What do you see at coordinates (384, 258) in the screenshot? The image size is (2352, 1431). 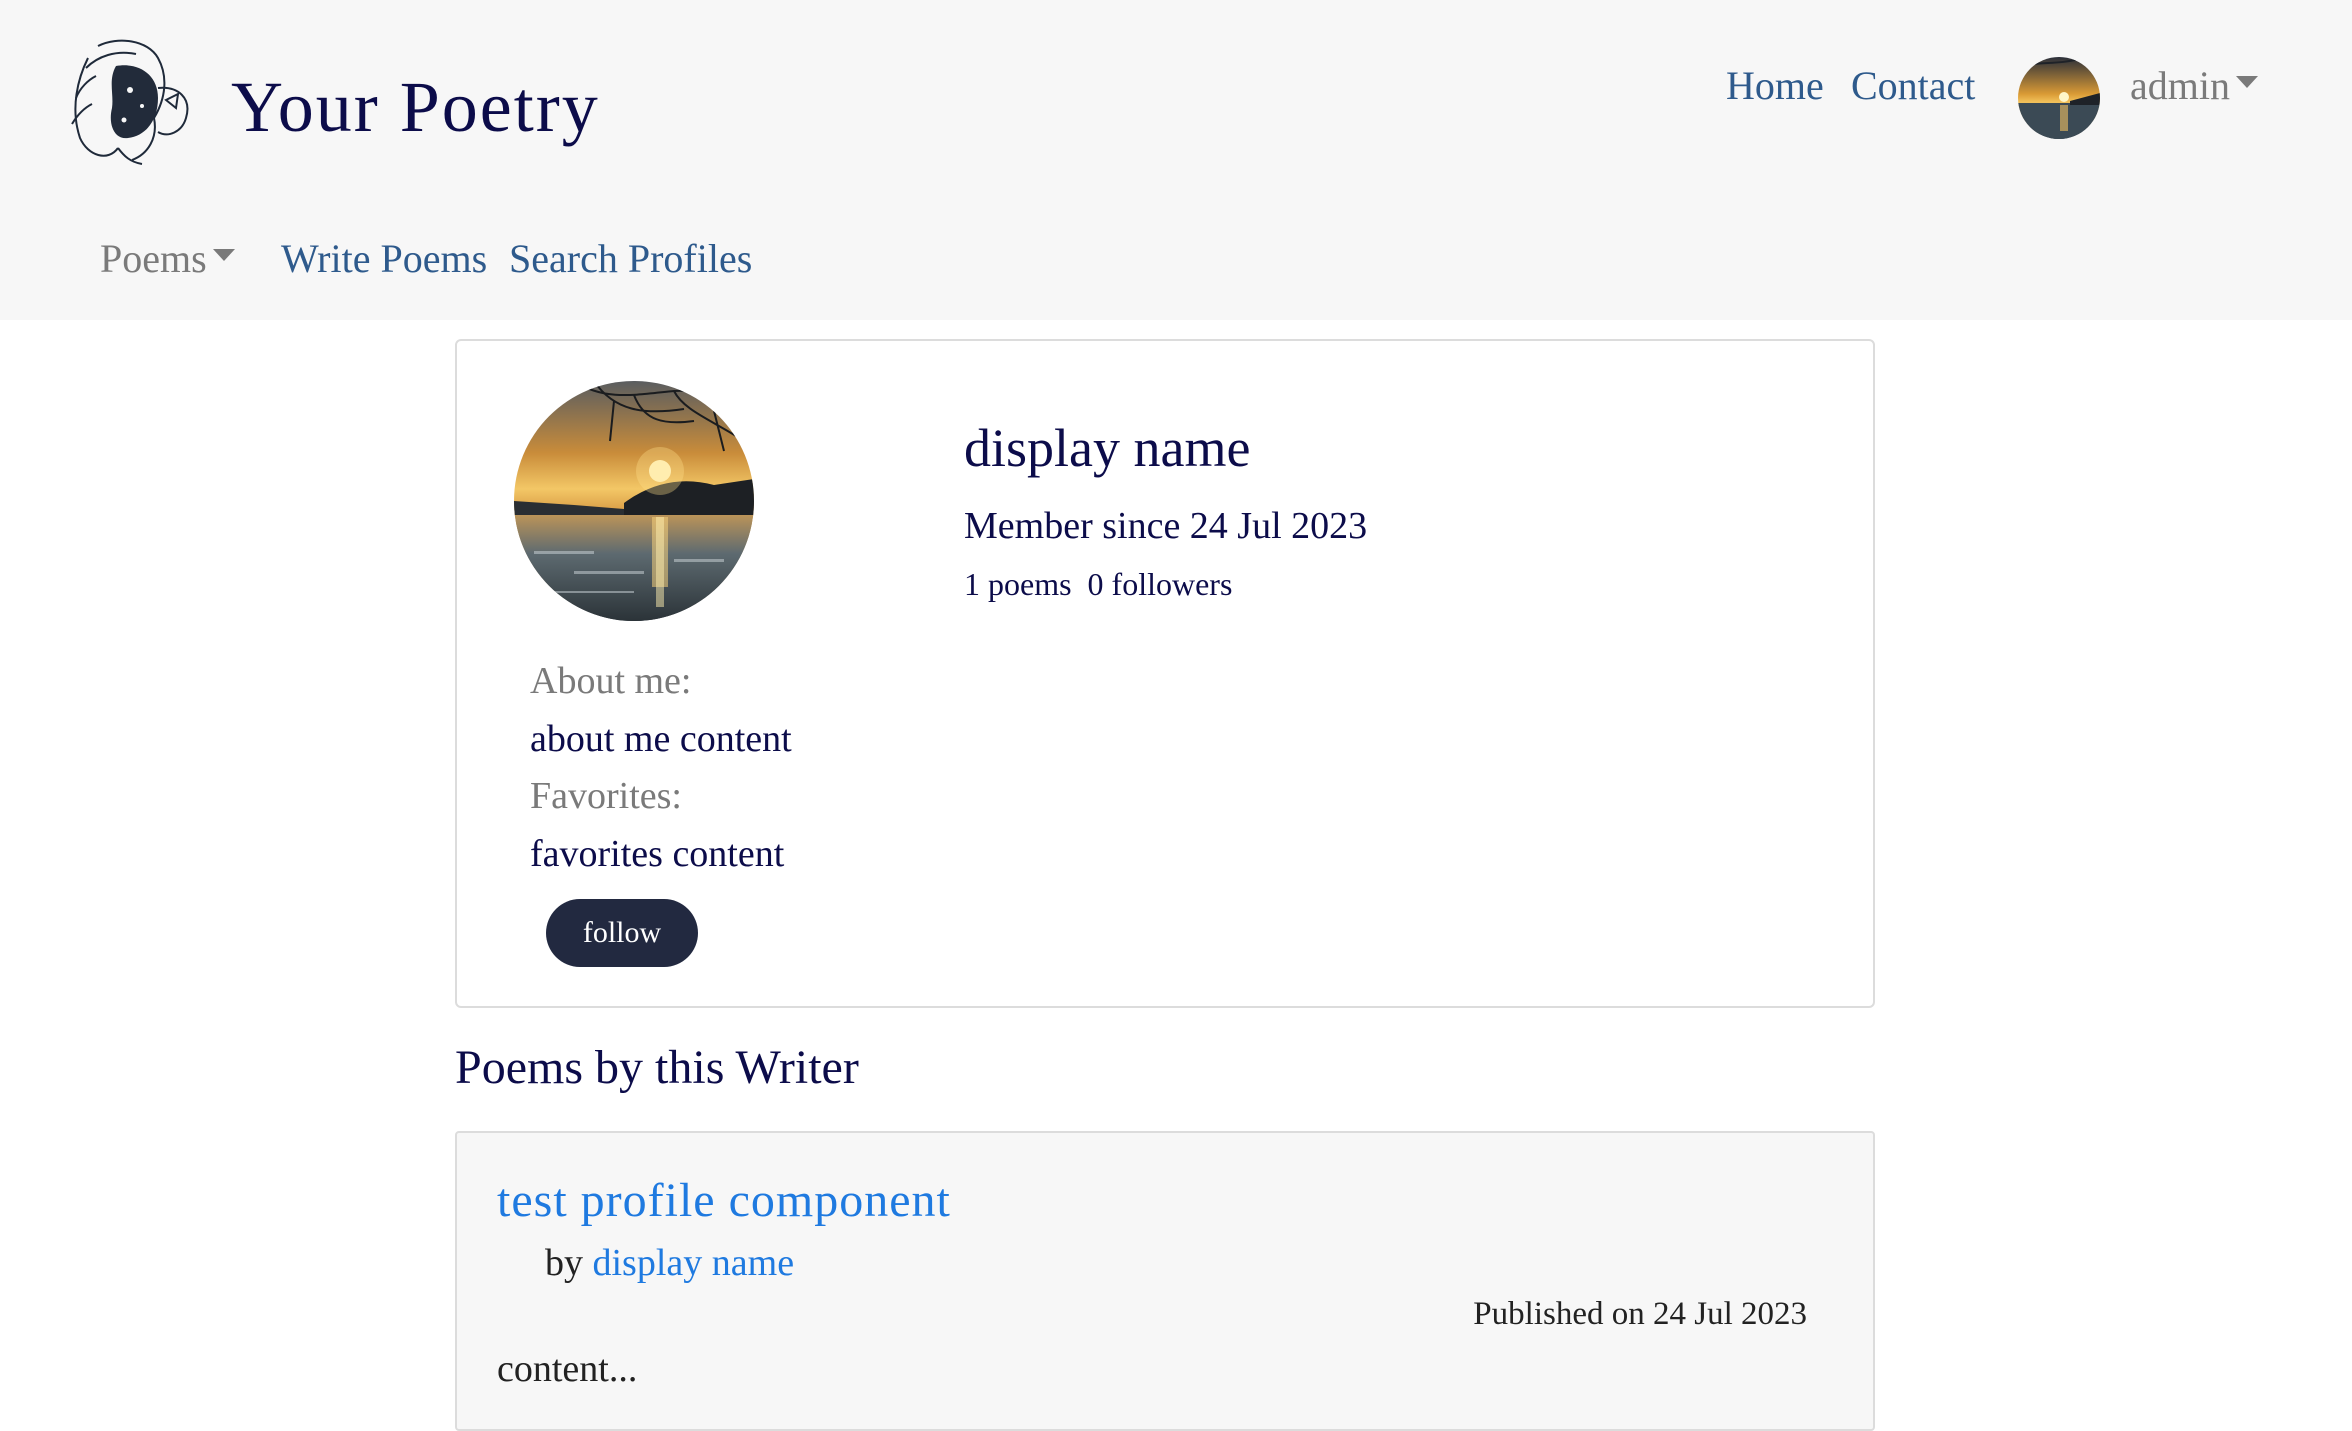 I see `write-poems-link: Write Poems` at bounding box center [384, 258].